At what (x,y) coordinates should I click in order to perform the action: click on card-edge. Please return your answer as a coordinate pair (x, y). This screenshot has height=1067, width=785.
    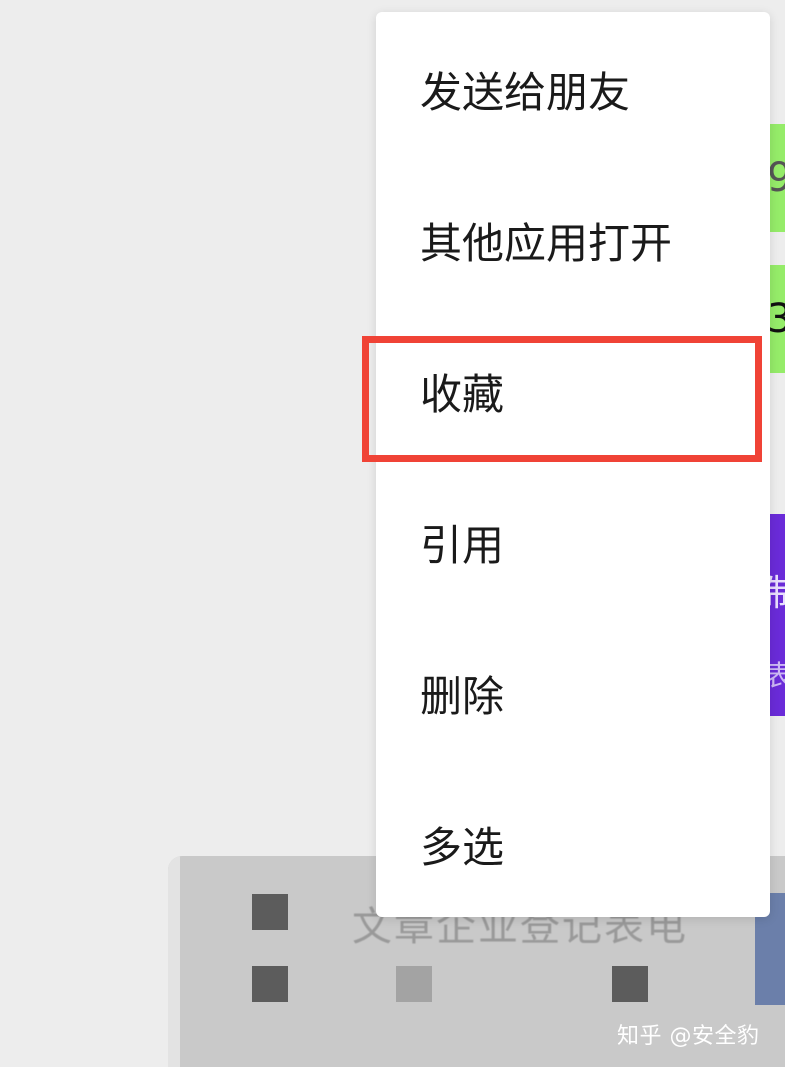
    Looking at the image, I should click on (174, 961).